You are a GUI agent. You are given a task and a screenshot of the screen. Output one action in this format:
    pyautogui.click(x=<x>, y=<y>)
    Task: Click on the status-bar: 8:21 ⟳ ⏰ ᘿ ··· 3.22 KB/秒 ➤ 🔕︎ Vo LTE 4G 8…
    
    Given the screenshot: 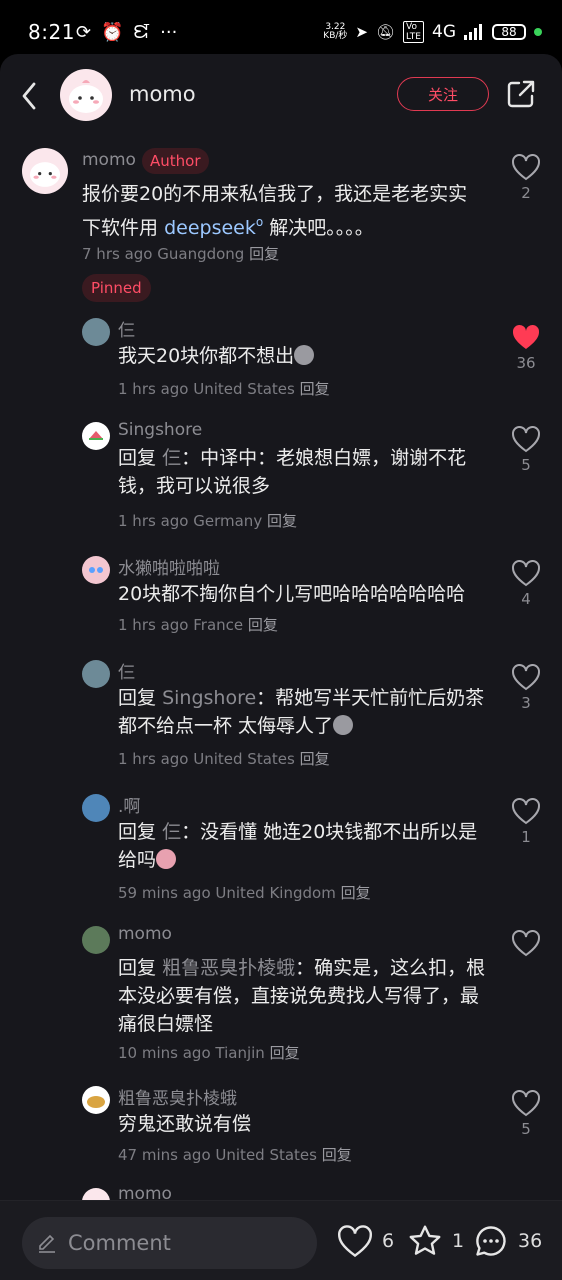 What is the action you would take?
    pyautogui.click(x=281, y=27)
    